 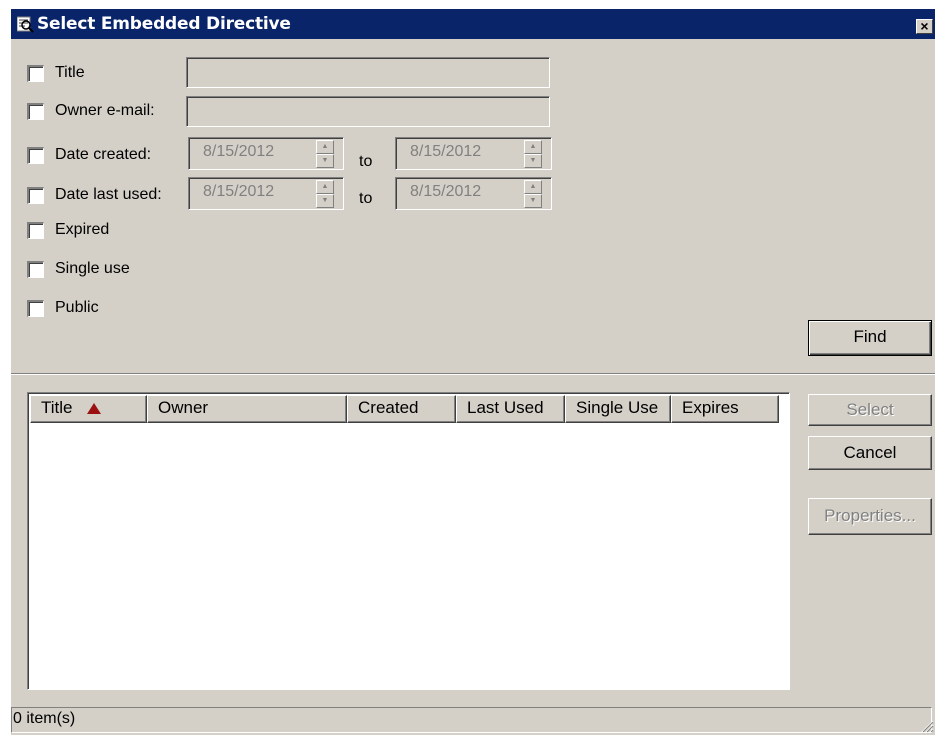 I want to click on search-directive-icon, so click(x=25, y=24).